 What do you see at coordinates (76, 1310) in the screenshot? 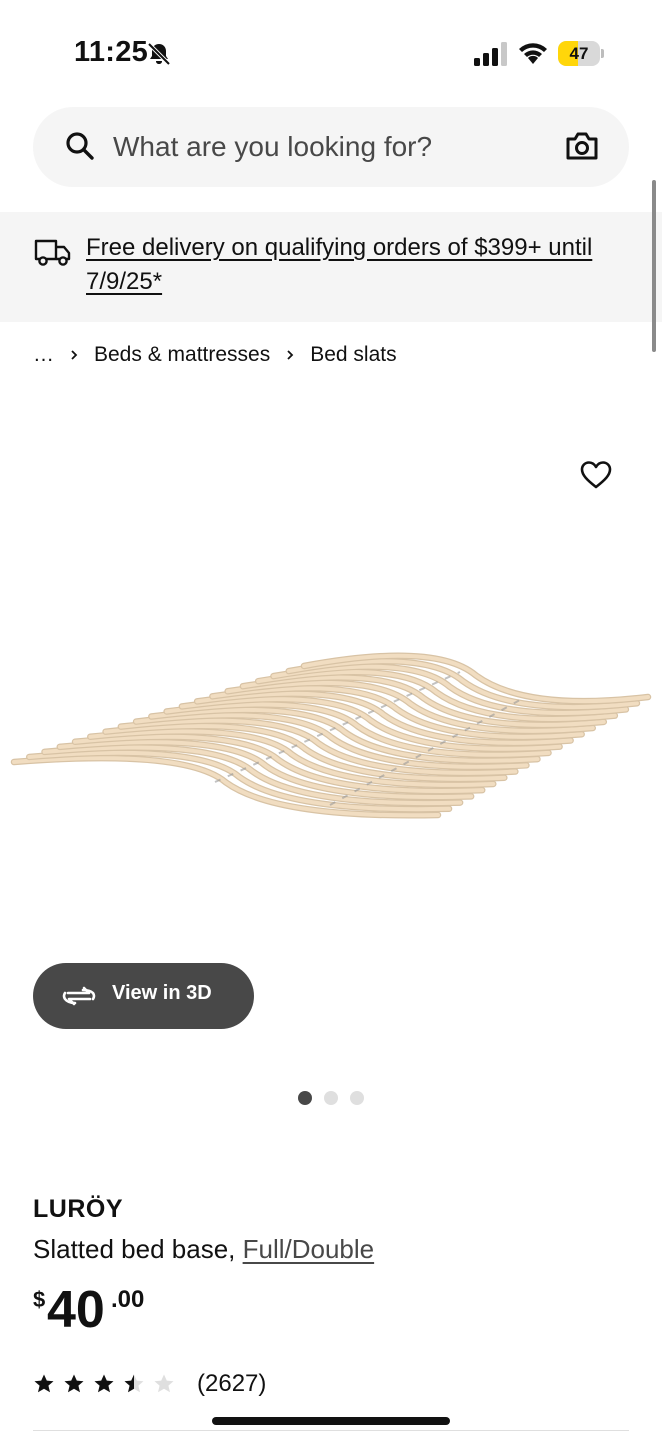
I see `price-integer: 40` at bounding box center [76, 1310].